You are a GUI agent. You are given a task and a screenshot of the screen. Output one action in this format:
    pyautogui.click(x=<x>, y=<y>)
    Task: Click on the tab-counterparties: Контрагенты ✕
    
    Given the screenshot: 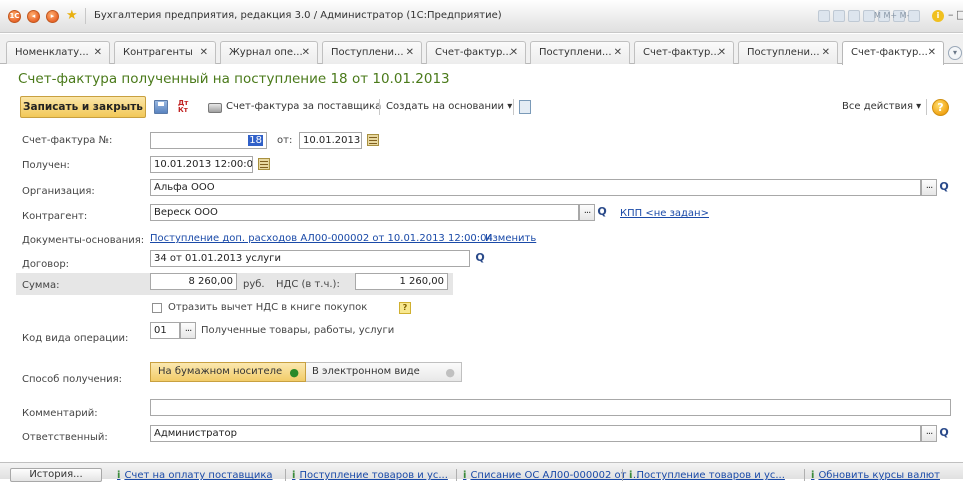 What is the action you would take?
    pyautogui.click(x=165, y=52)
    